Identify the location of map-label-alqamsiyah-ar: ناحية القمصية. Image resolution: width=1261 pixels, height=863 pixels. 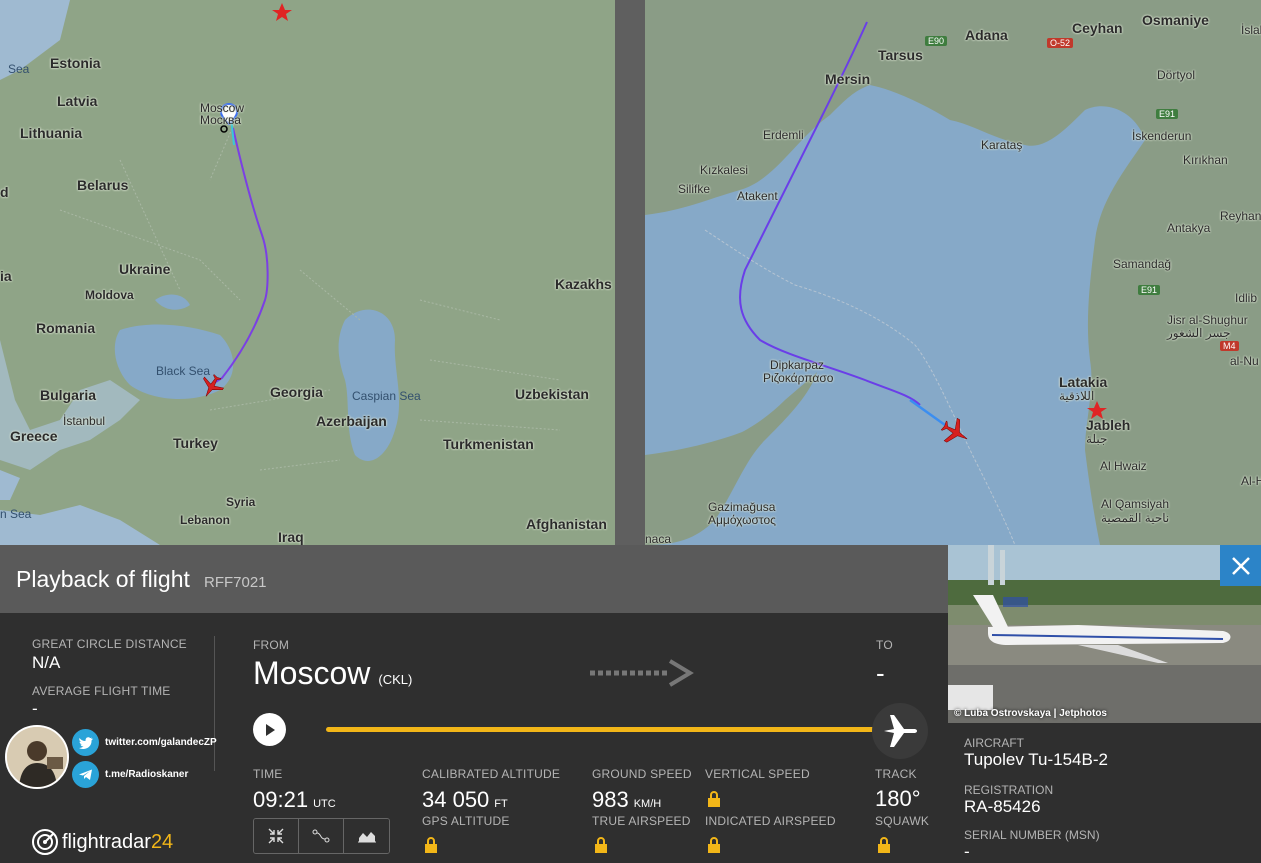
(1135, 518).